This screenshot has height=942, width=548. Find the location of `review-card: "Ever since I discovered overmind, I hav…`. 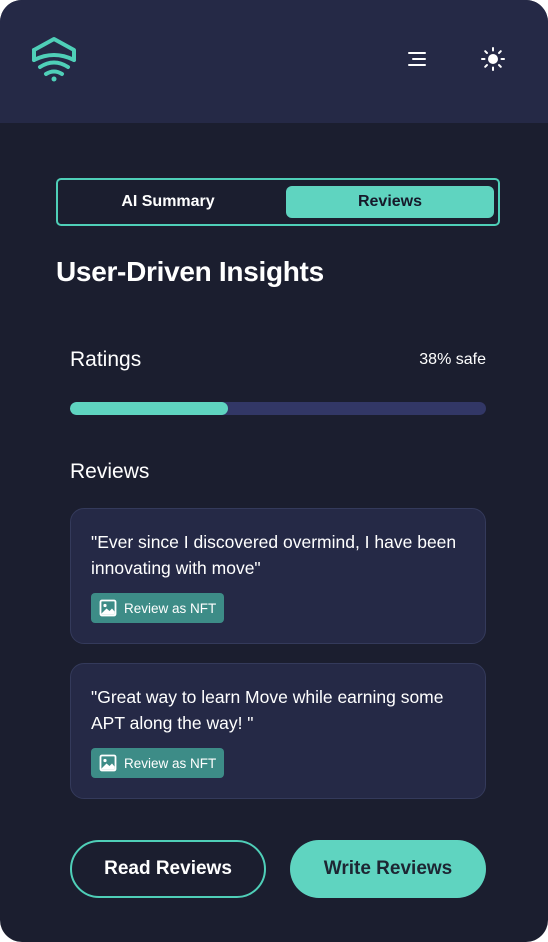

review-card: "Ever since I discovered overmind, I hav… is located at coordinates (278, 576).